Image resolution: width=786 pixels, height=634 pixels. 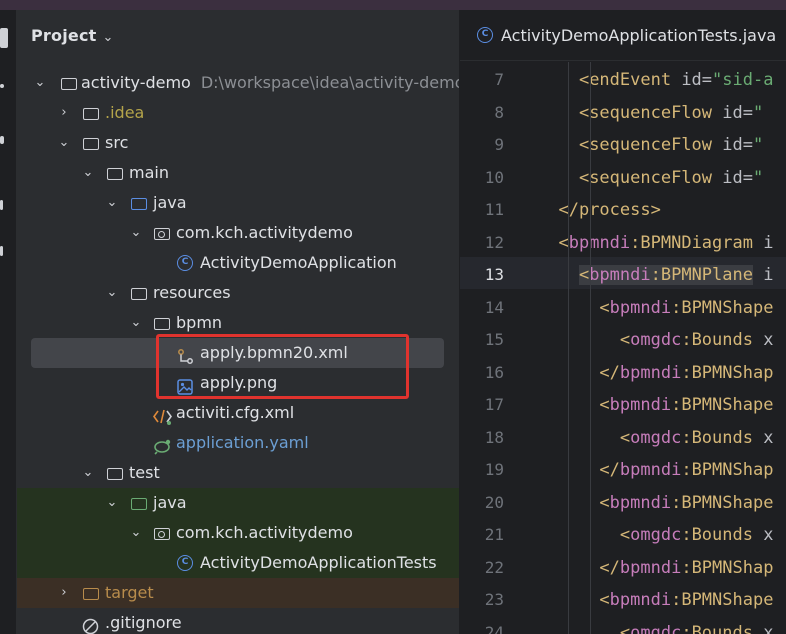 What do you see at coordinates (494, 339) in the screenshot?
I see `line-number: 15` at bounding box center [494, 339].